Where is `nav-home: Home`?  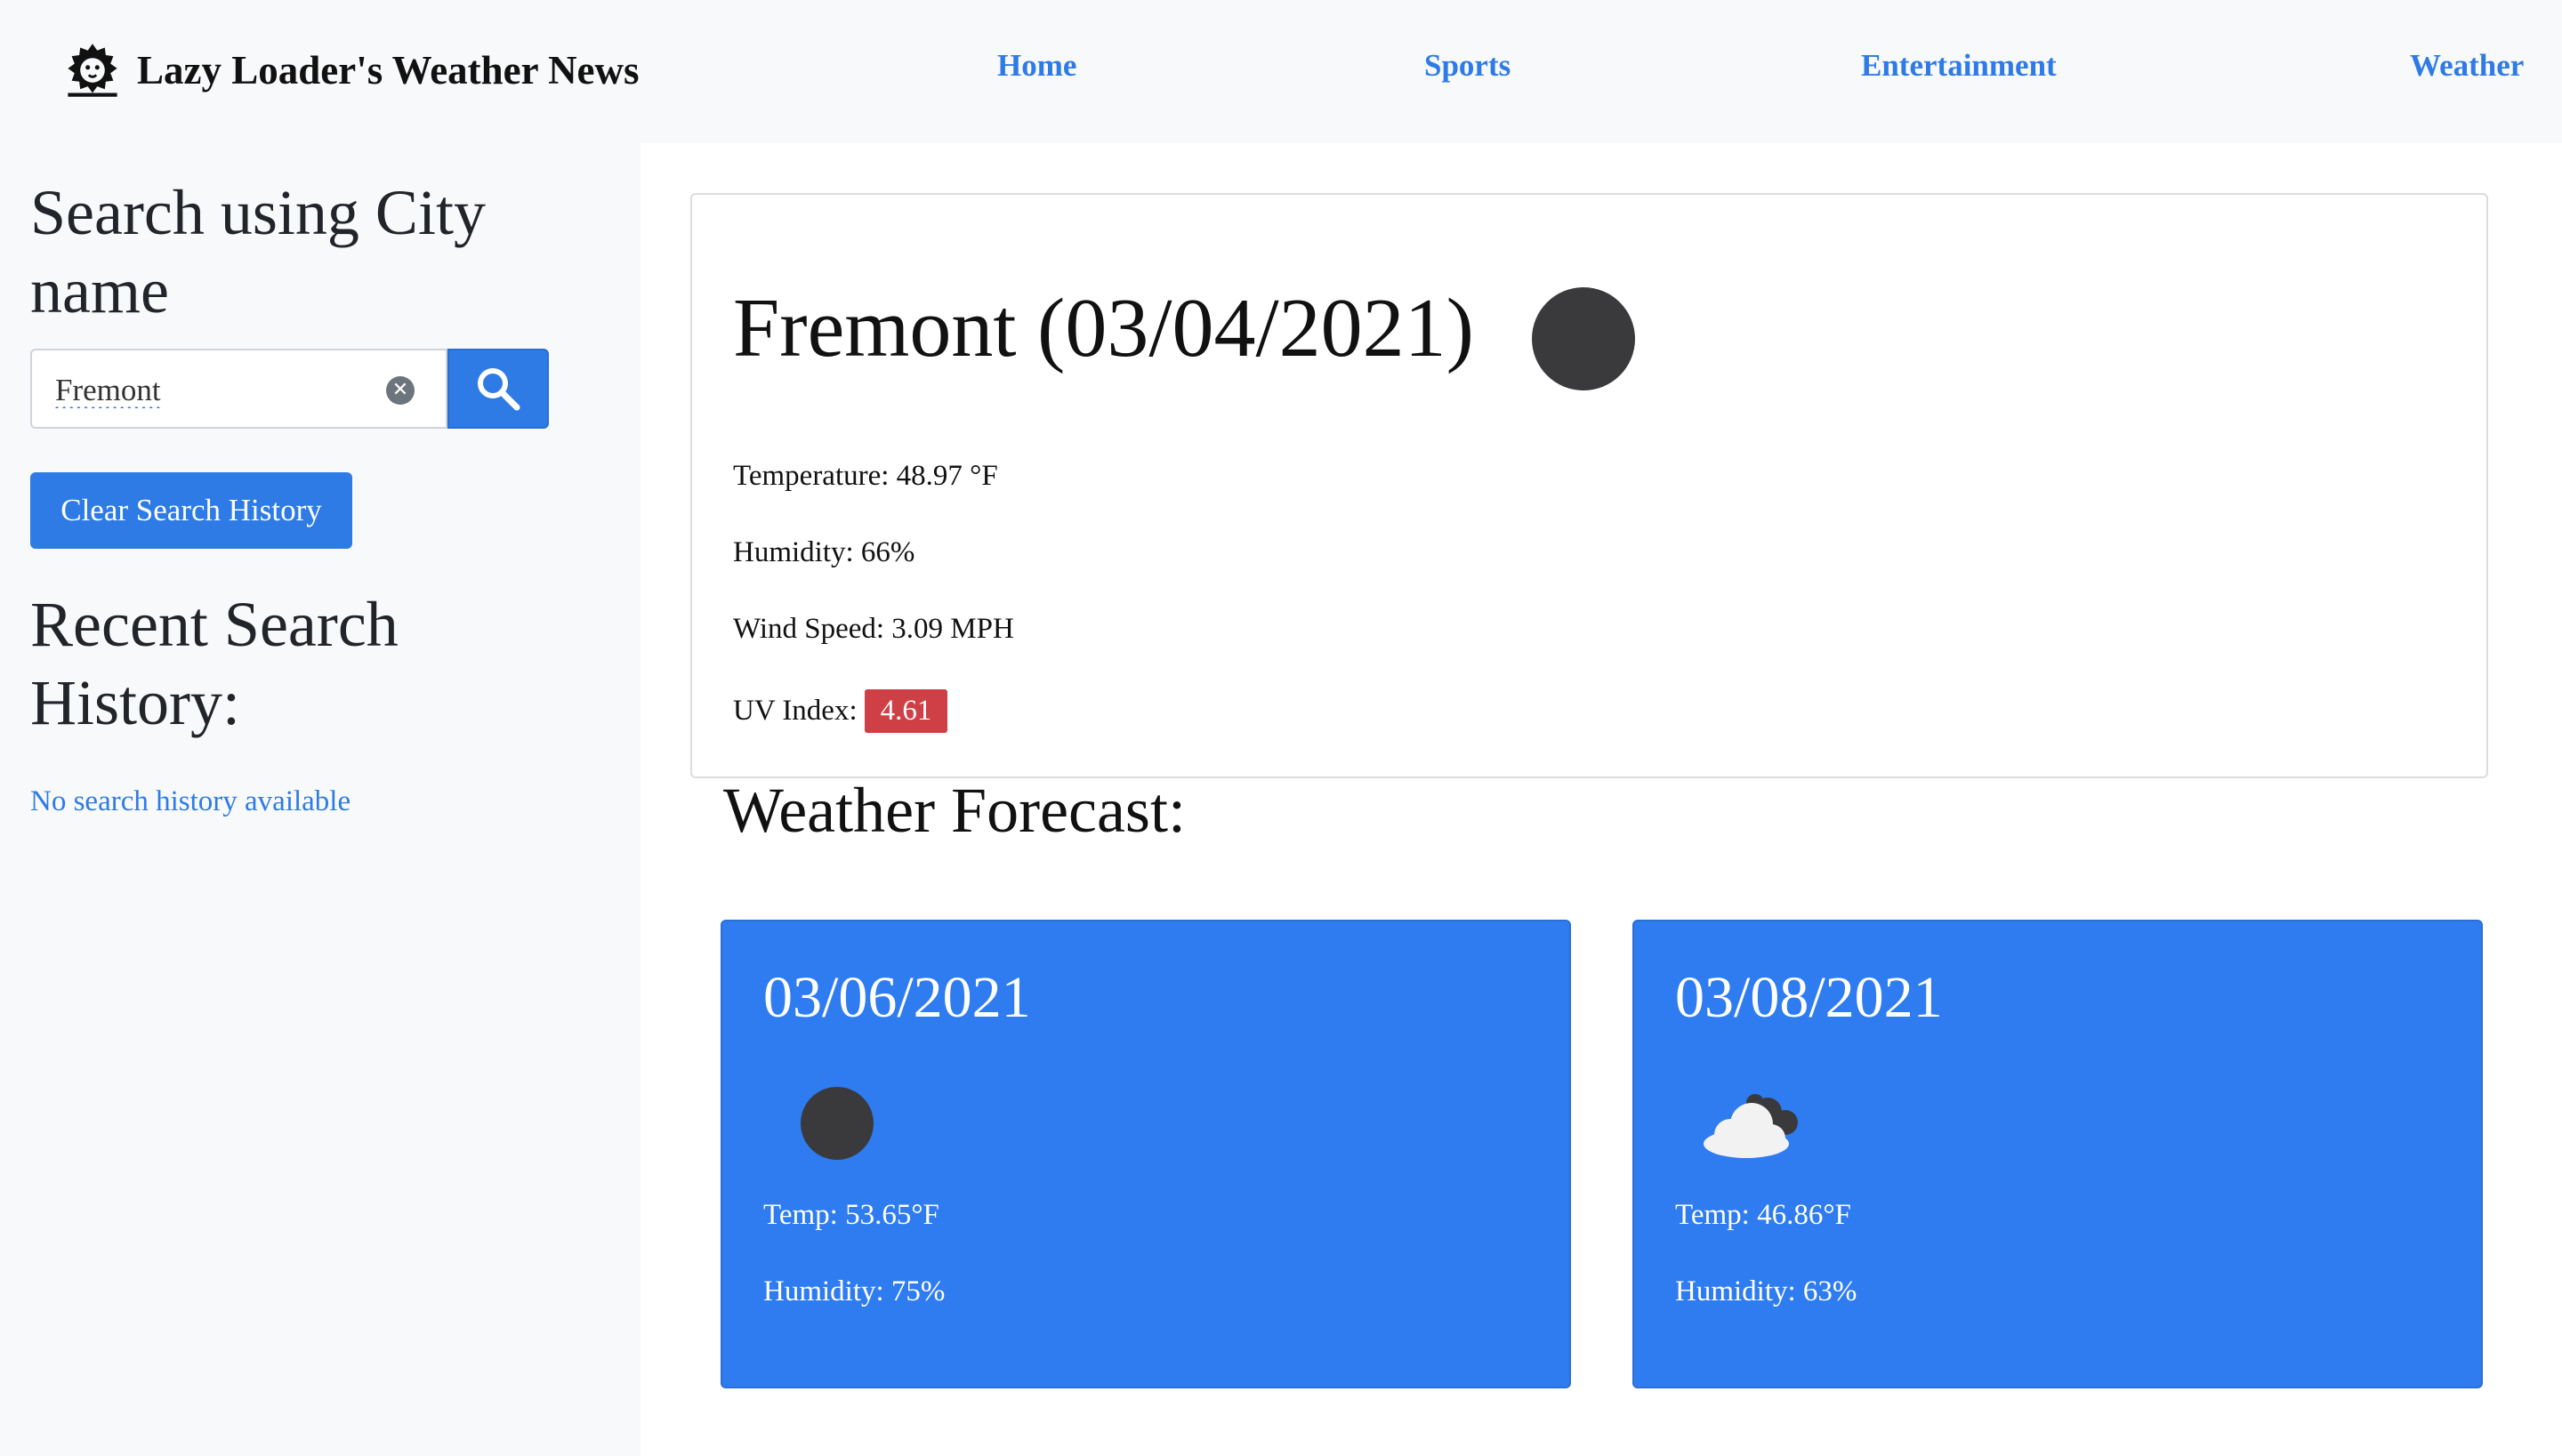 nav-home: Home is located at coordinates (1036, 66).